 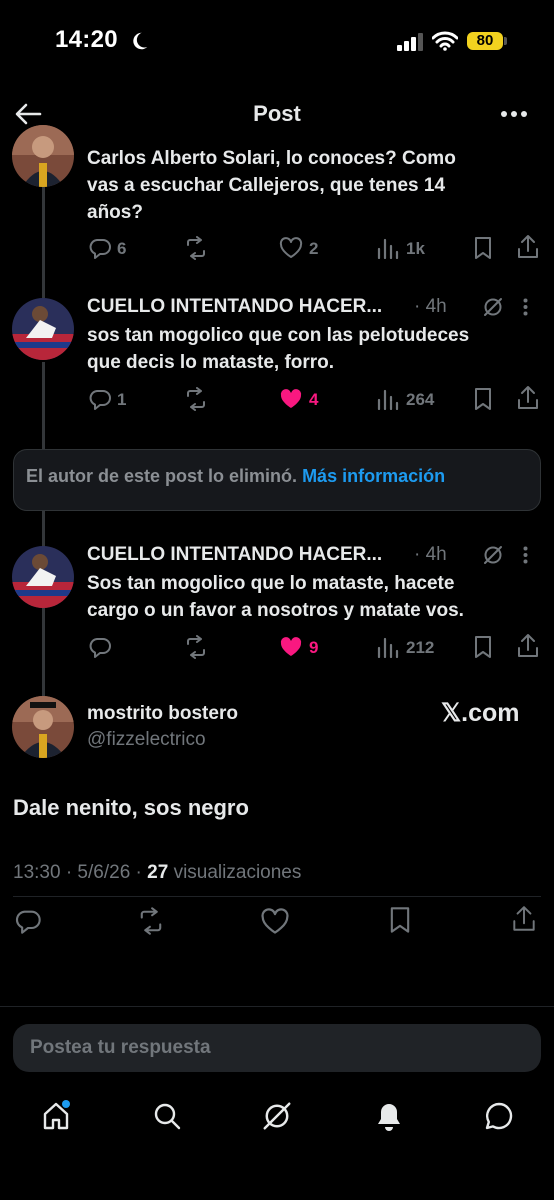 I want to click on source-label: 𝕏.com, so click(x=480, y=713).